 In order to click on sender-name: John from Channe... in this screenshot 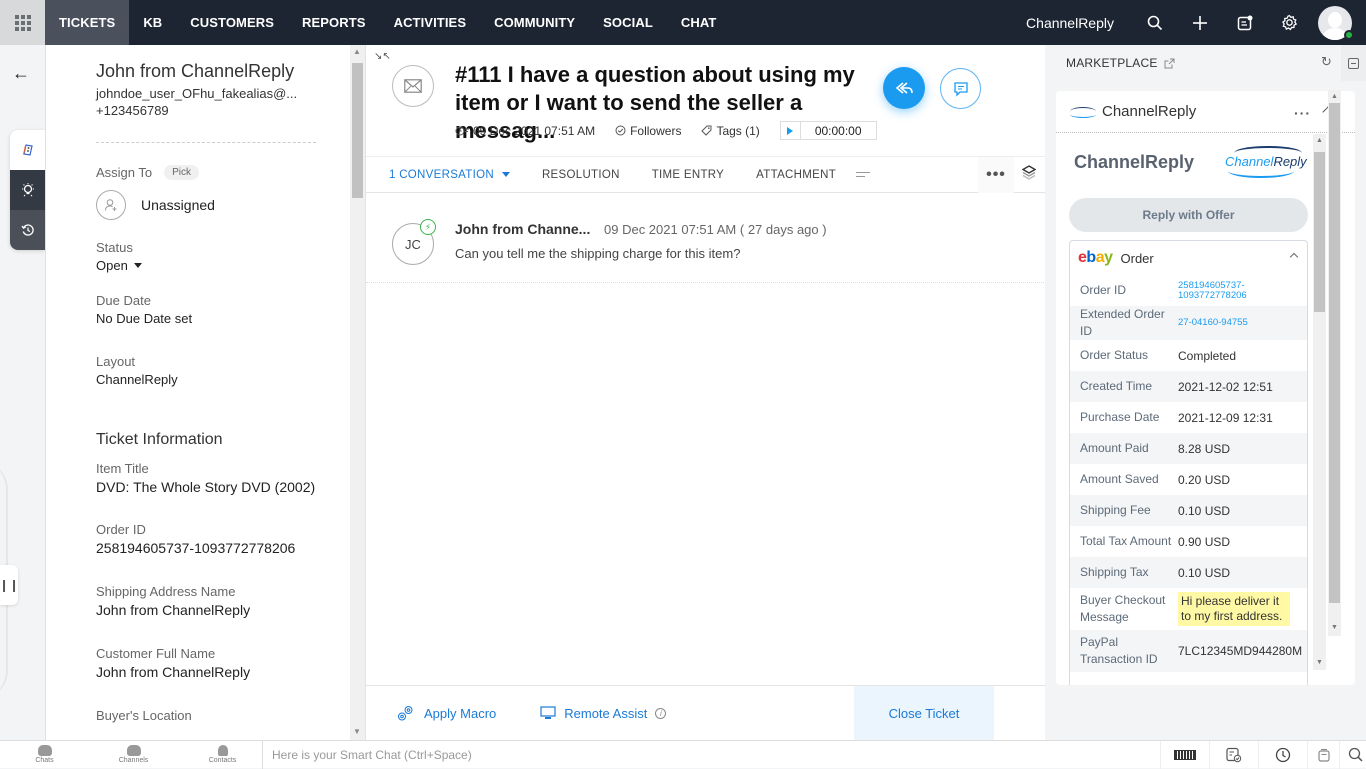, I will do `click(523, 229)`.